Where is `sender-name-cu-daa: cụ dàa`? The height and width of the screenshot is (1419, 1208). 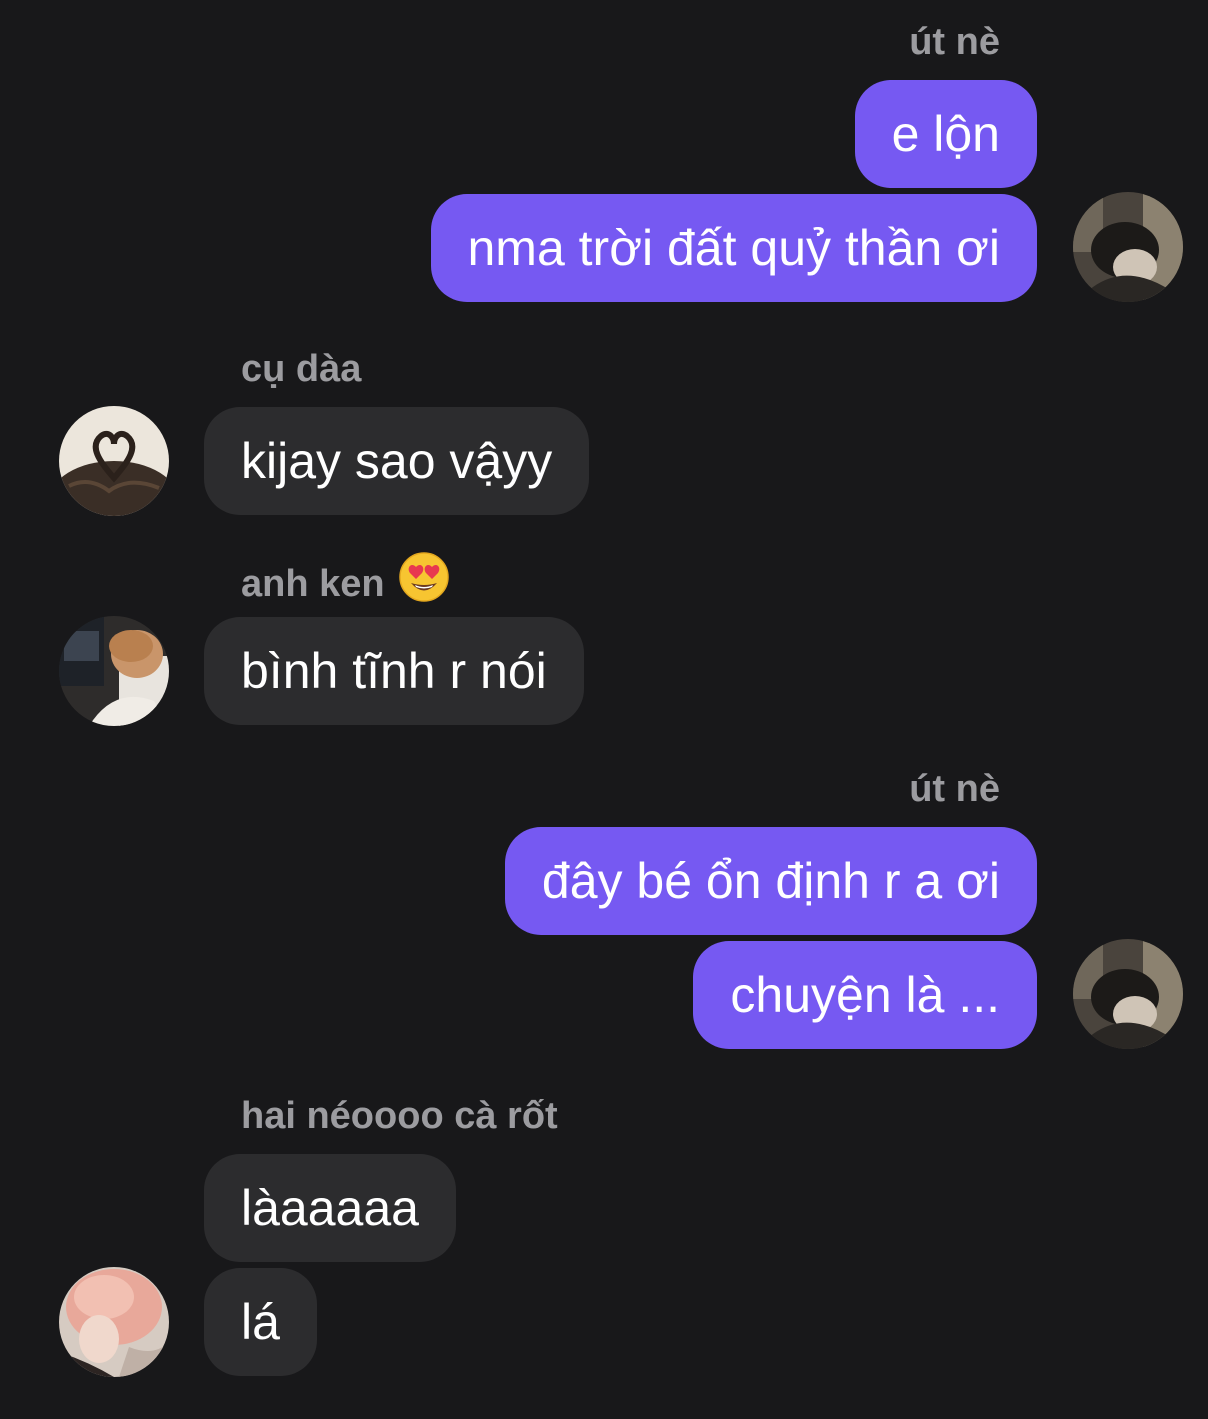
sender-name-cu-daa: cụ dàa is located at coordinates (301, 369).